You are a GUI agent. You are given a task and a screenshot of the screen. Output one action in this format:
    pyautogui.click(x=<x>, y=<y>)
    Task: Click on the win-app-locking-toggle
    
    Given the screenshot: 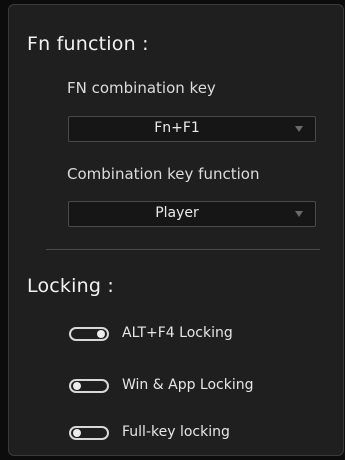 What is the action you would take?
    pyautogui.click(x=89, y=386)
    